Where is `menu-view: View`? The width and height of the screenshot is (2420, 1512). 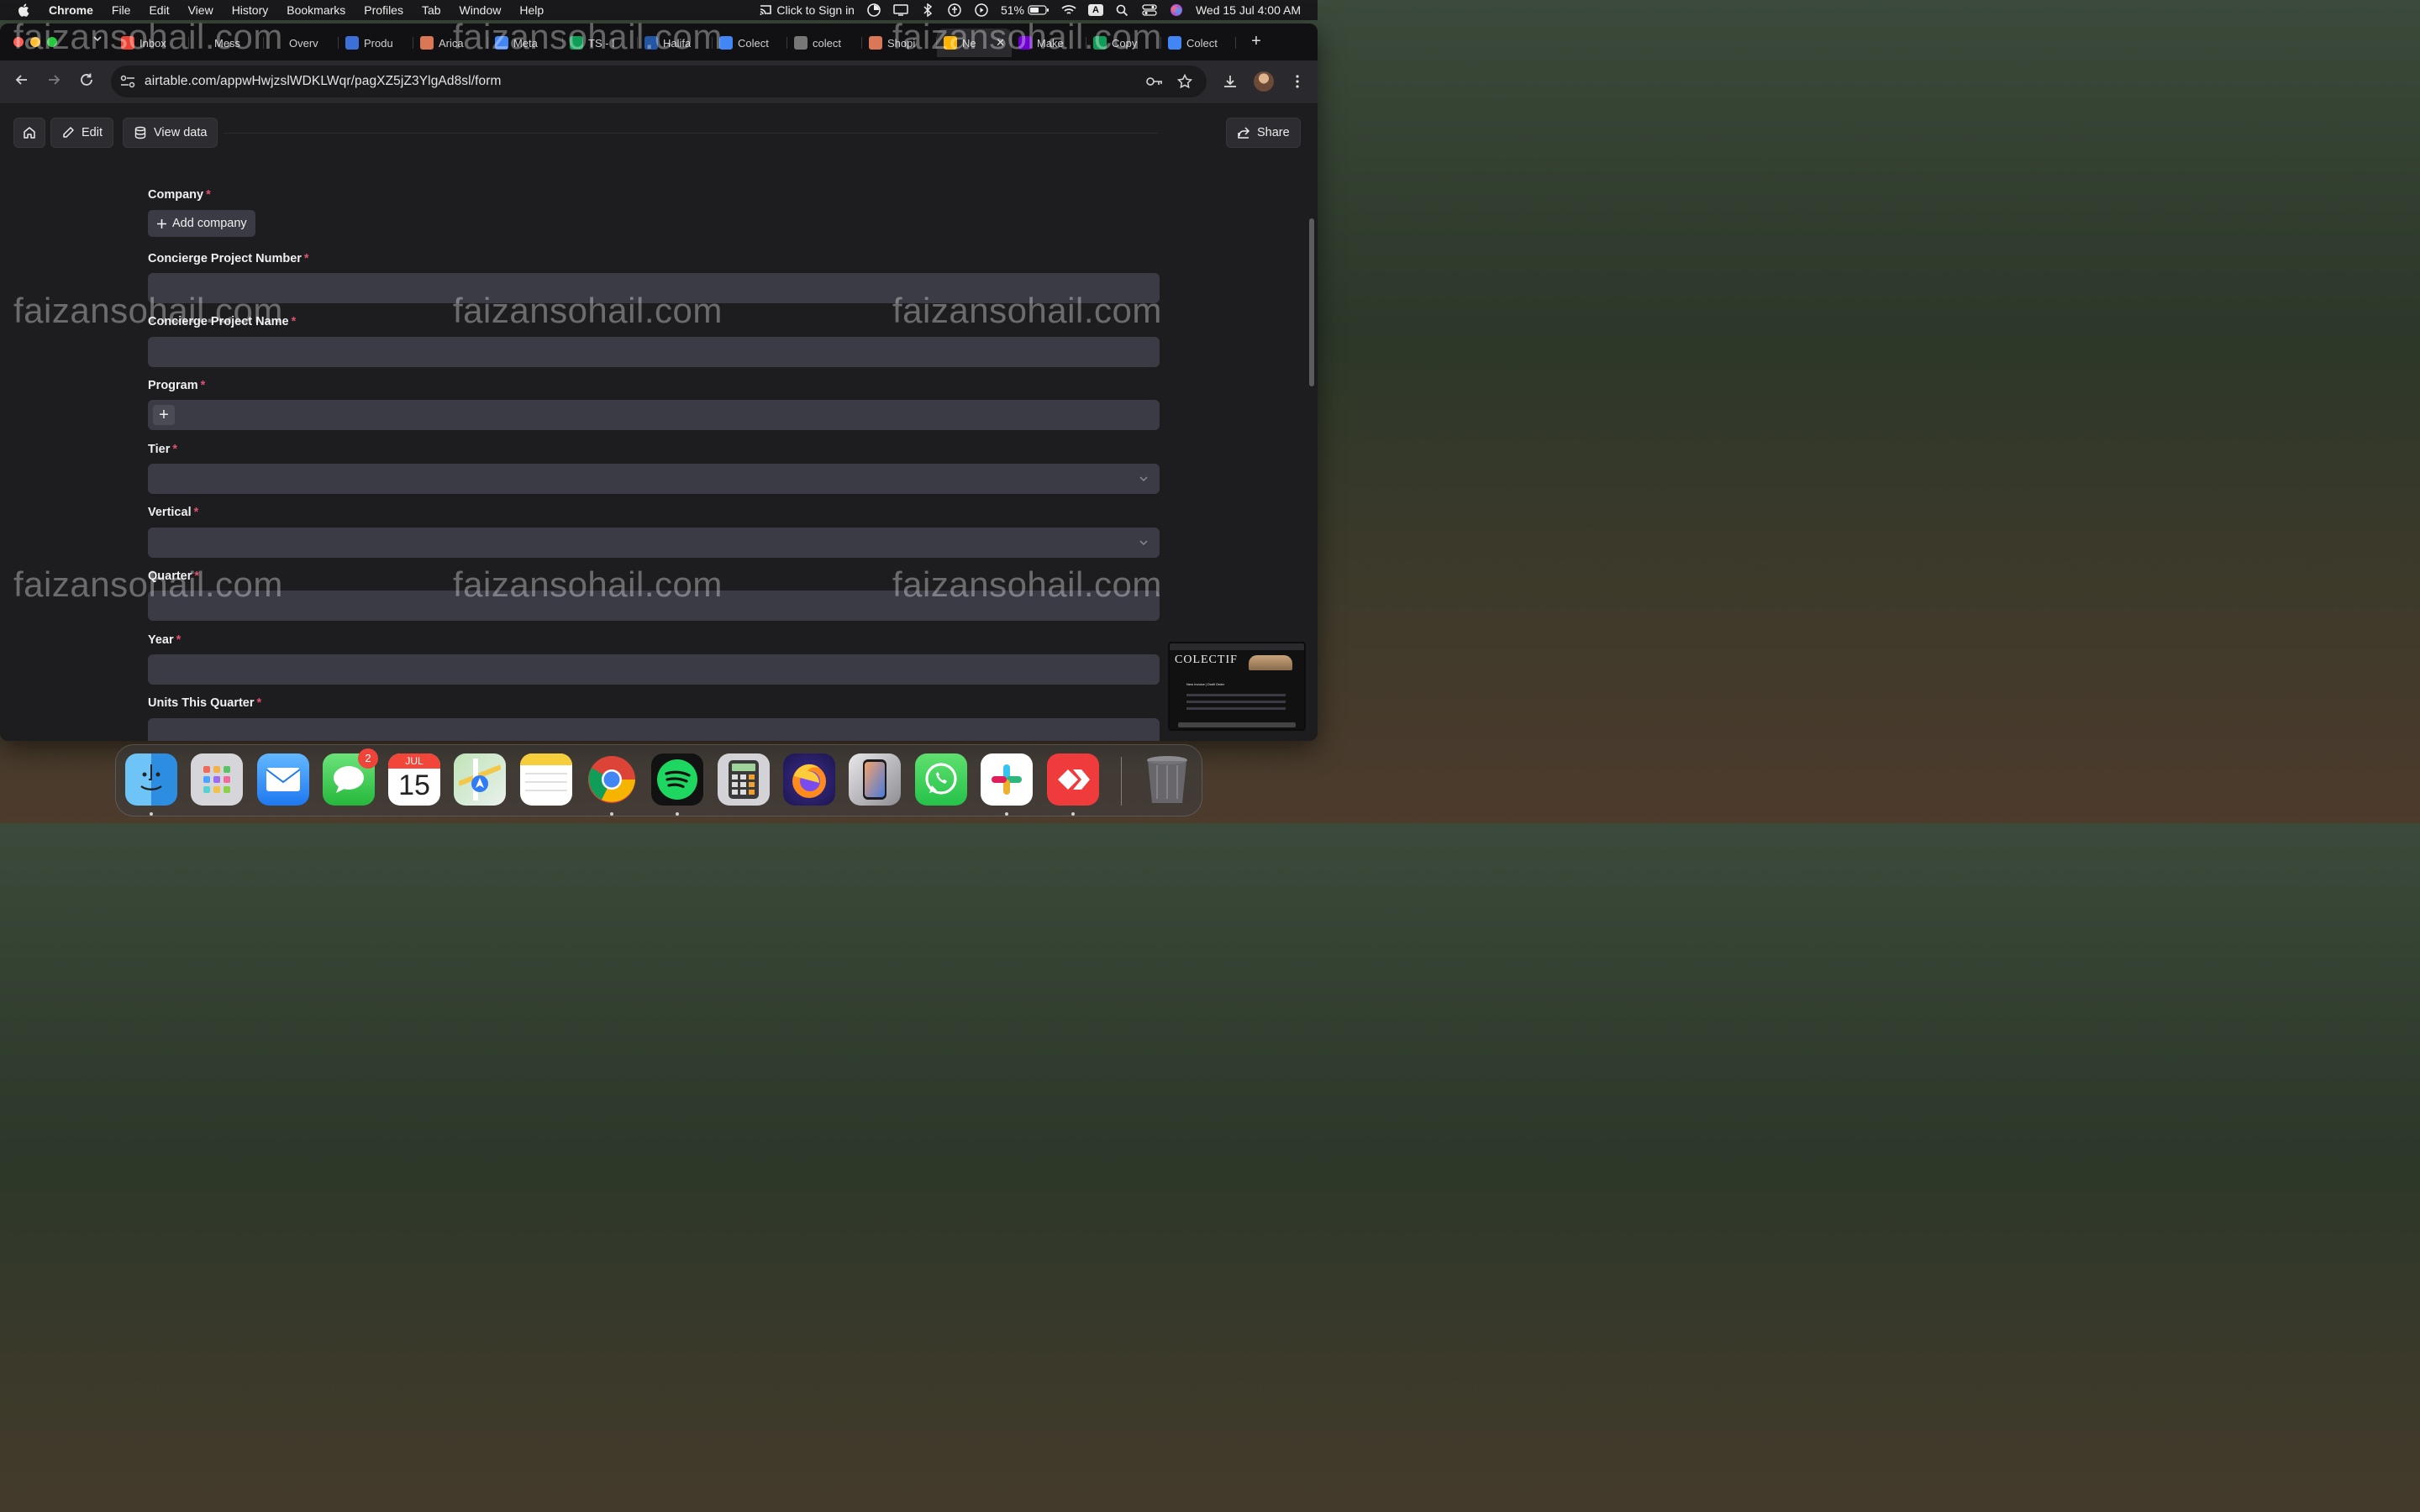
menu-view: View is located at coordinates (200, 10).